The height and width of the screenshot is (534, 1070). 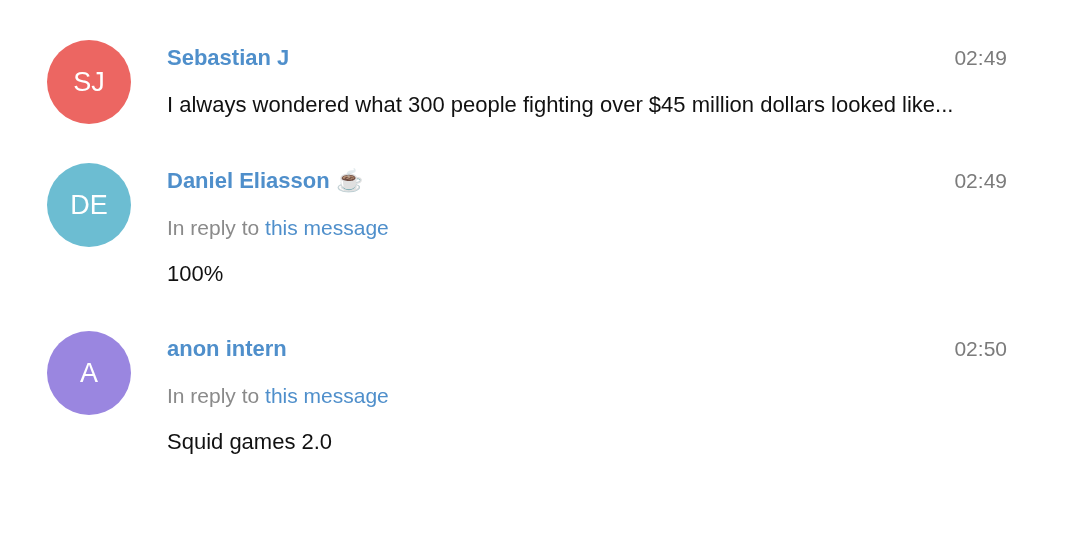 I want to click on author-name: Daniel Eliasson ☕, so click(x=265, y=181).